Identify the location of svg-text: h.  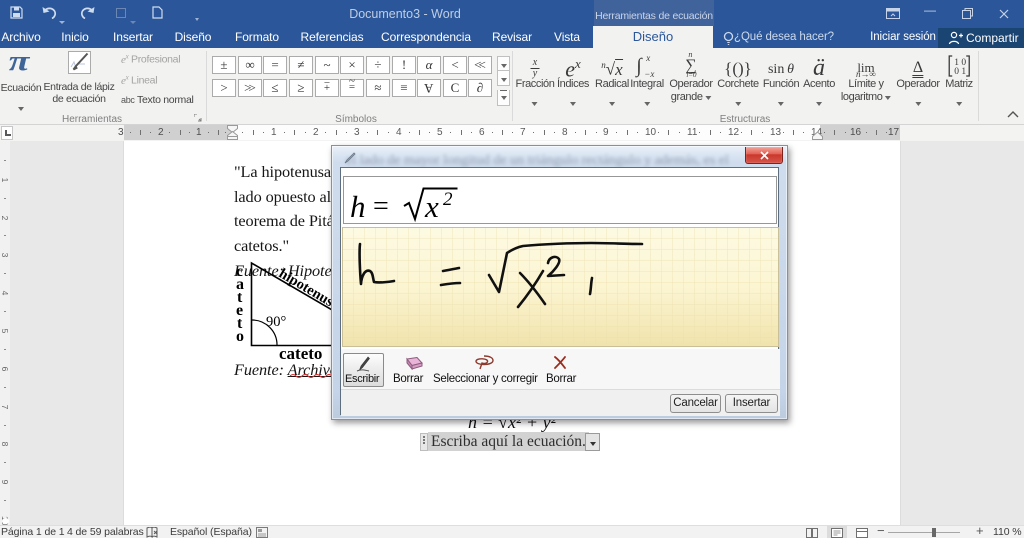
(358, 206).